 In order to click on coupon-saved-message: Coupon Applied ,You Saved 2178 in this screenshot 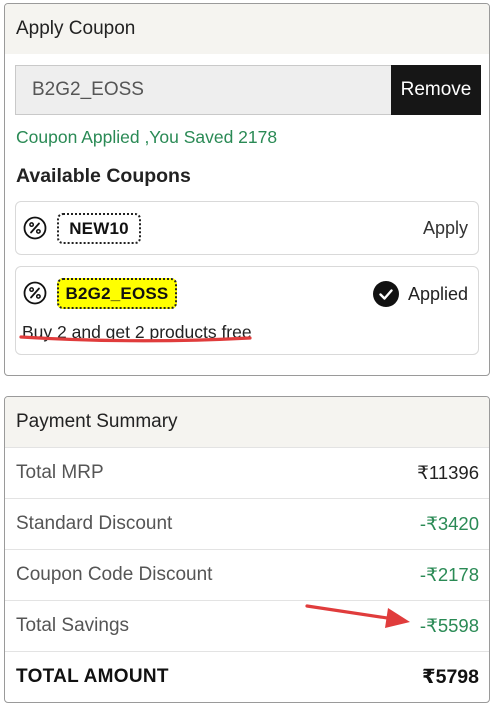, I will do `click(147, 137)`.